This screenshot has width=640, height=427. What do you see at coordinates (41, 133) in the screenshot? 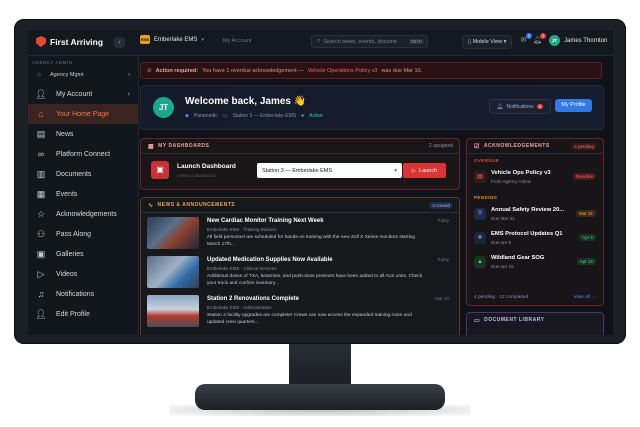
I see `newspaper-icon: ▤` at bounding box center [41, 133].